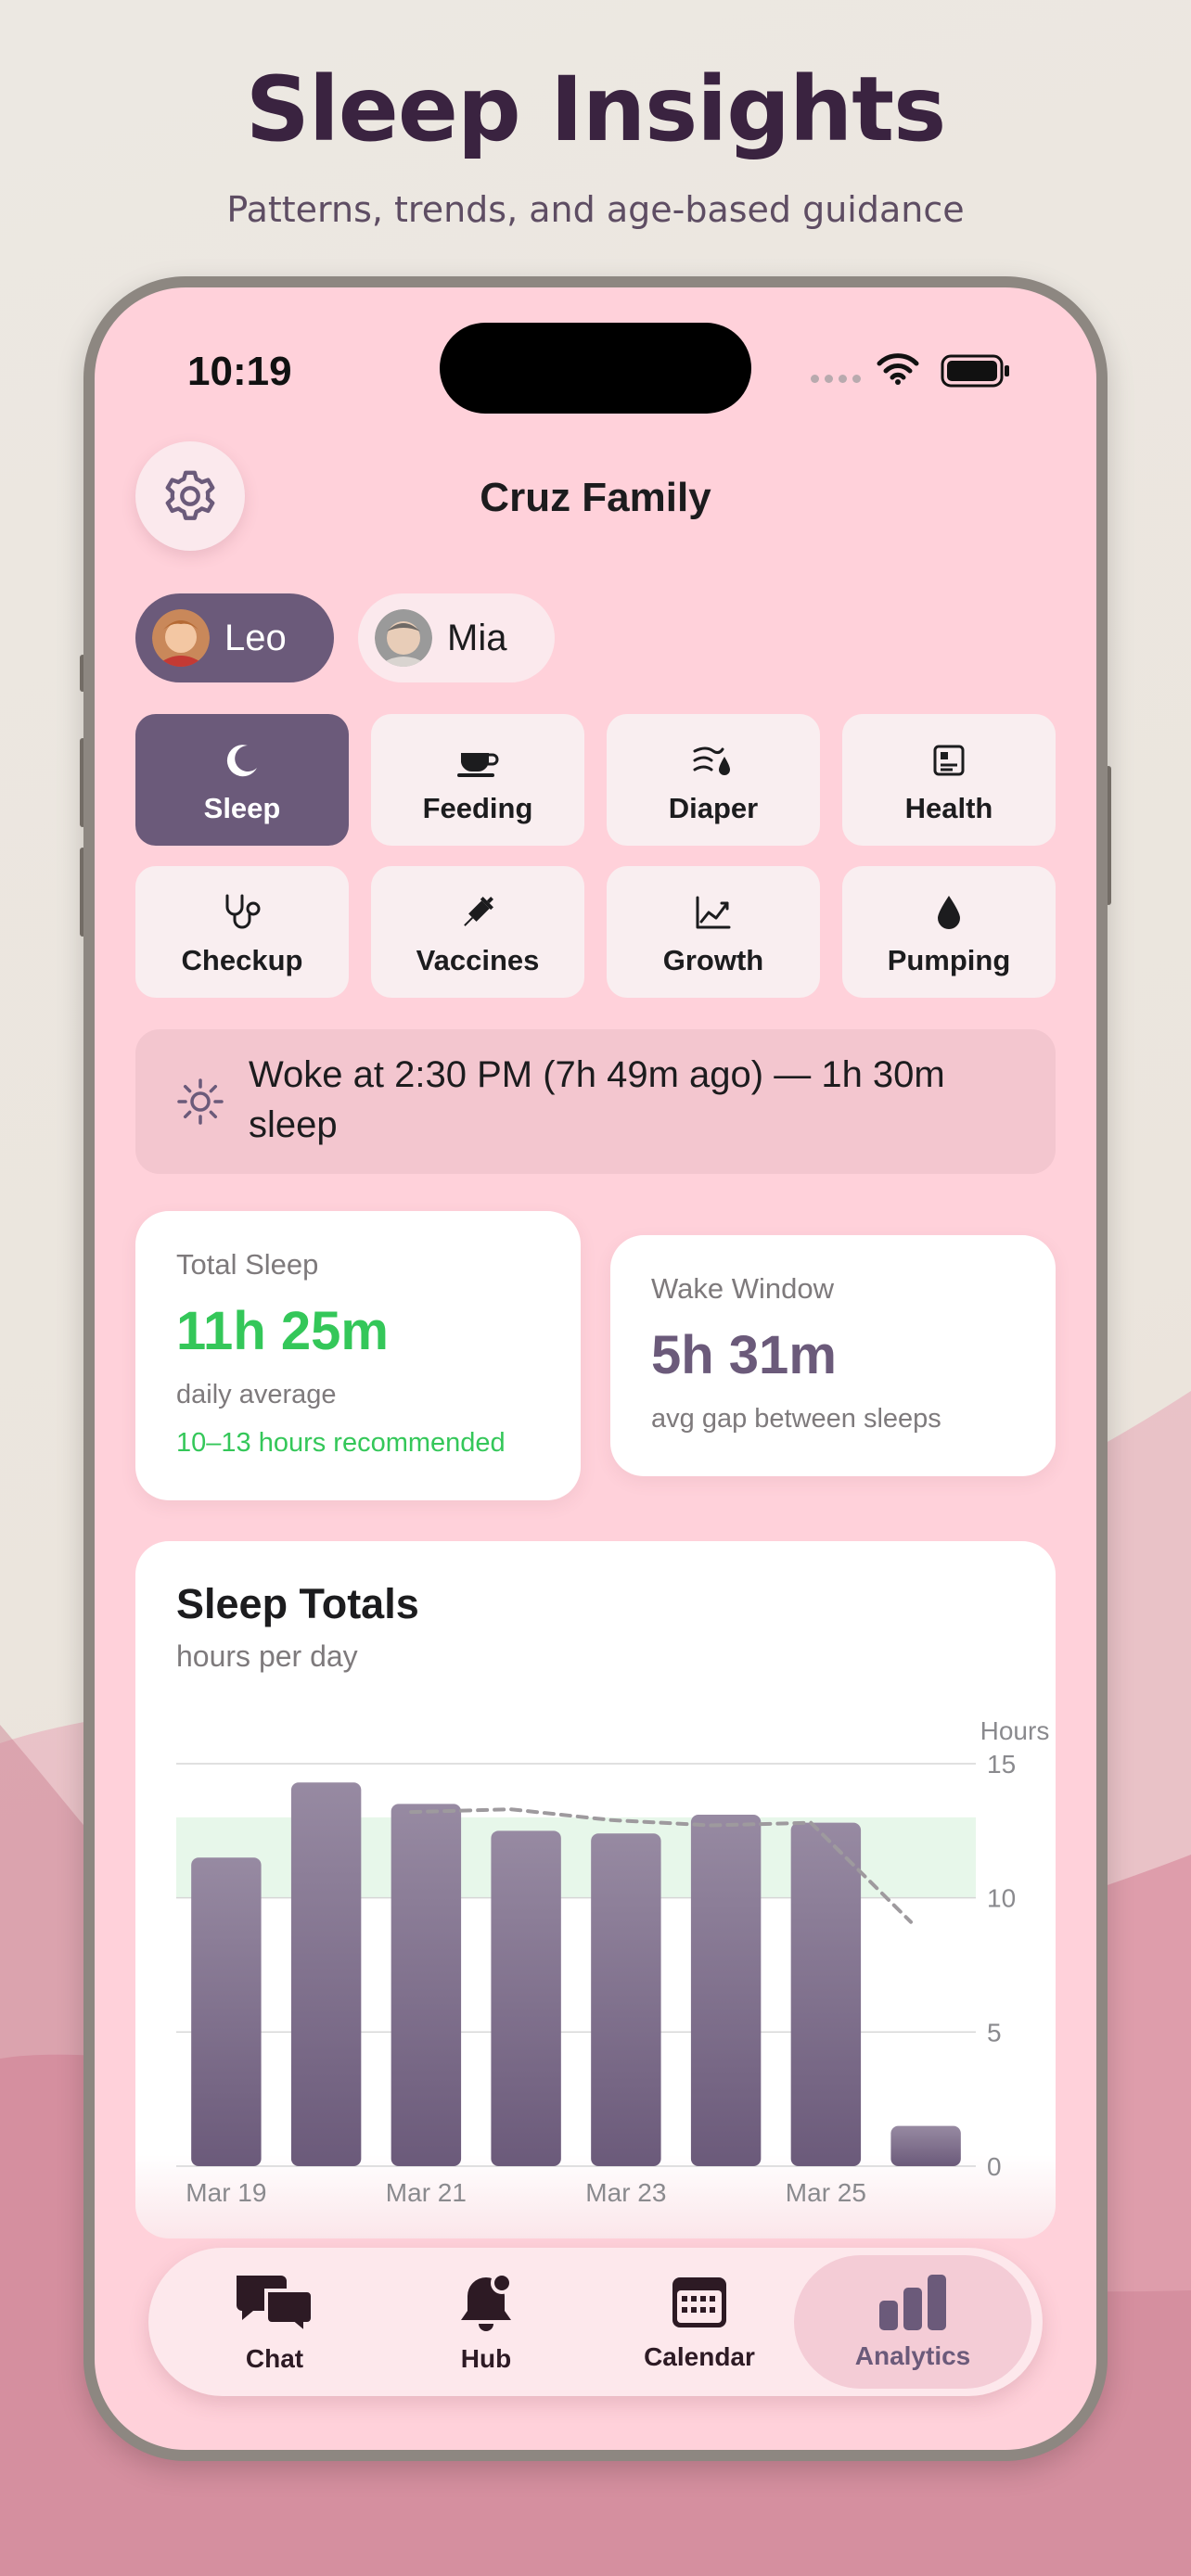  I want to click on tab-calendar: Calendar, so click(699, 2322).